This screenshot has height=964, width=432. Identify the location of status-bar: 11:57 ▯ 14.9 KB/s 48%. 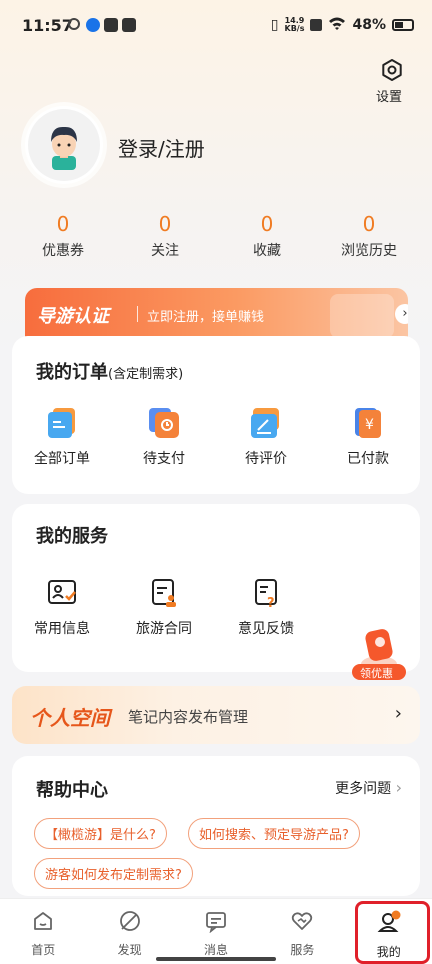
(216, 26).